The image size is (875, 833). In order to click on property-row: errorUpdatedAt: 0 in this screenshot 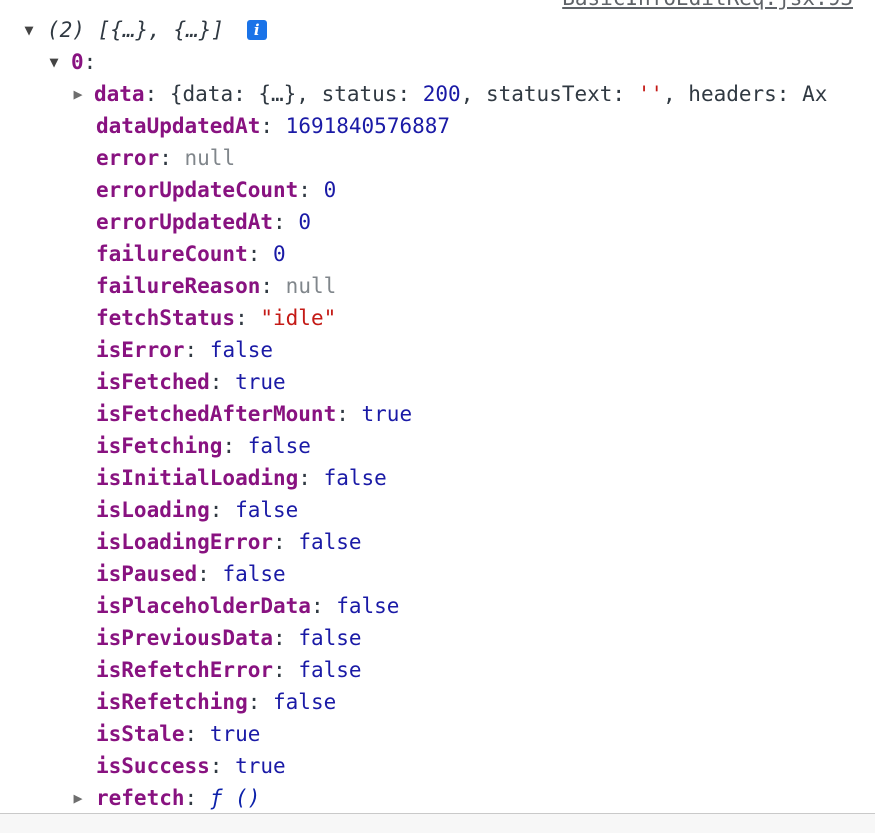, I will do `click(437, 222)`.